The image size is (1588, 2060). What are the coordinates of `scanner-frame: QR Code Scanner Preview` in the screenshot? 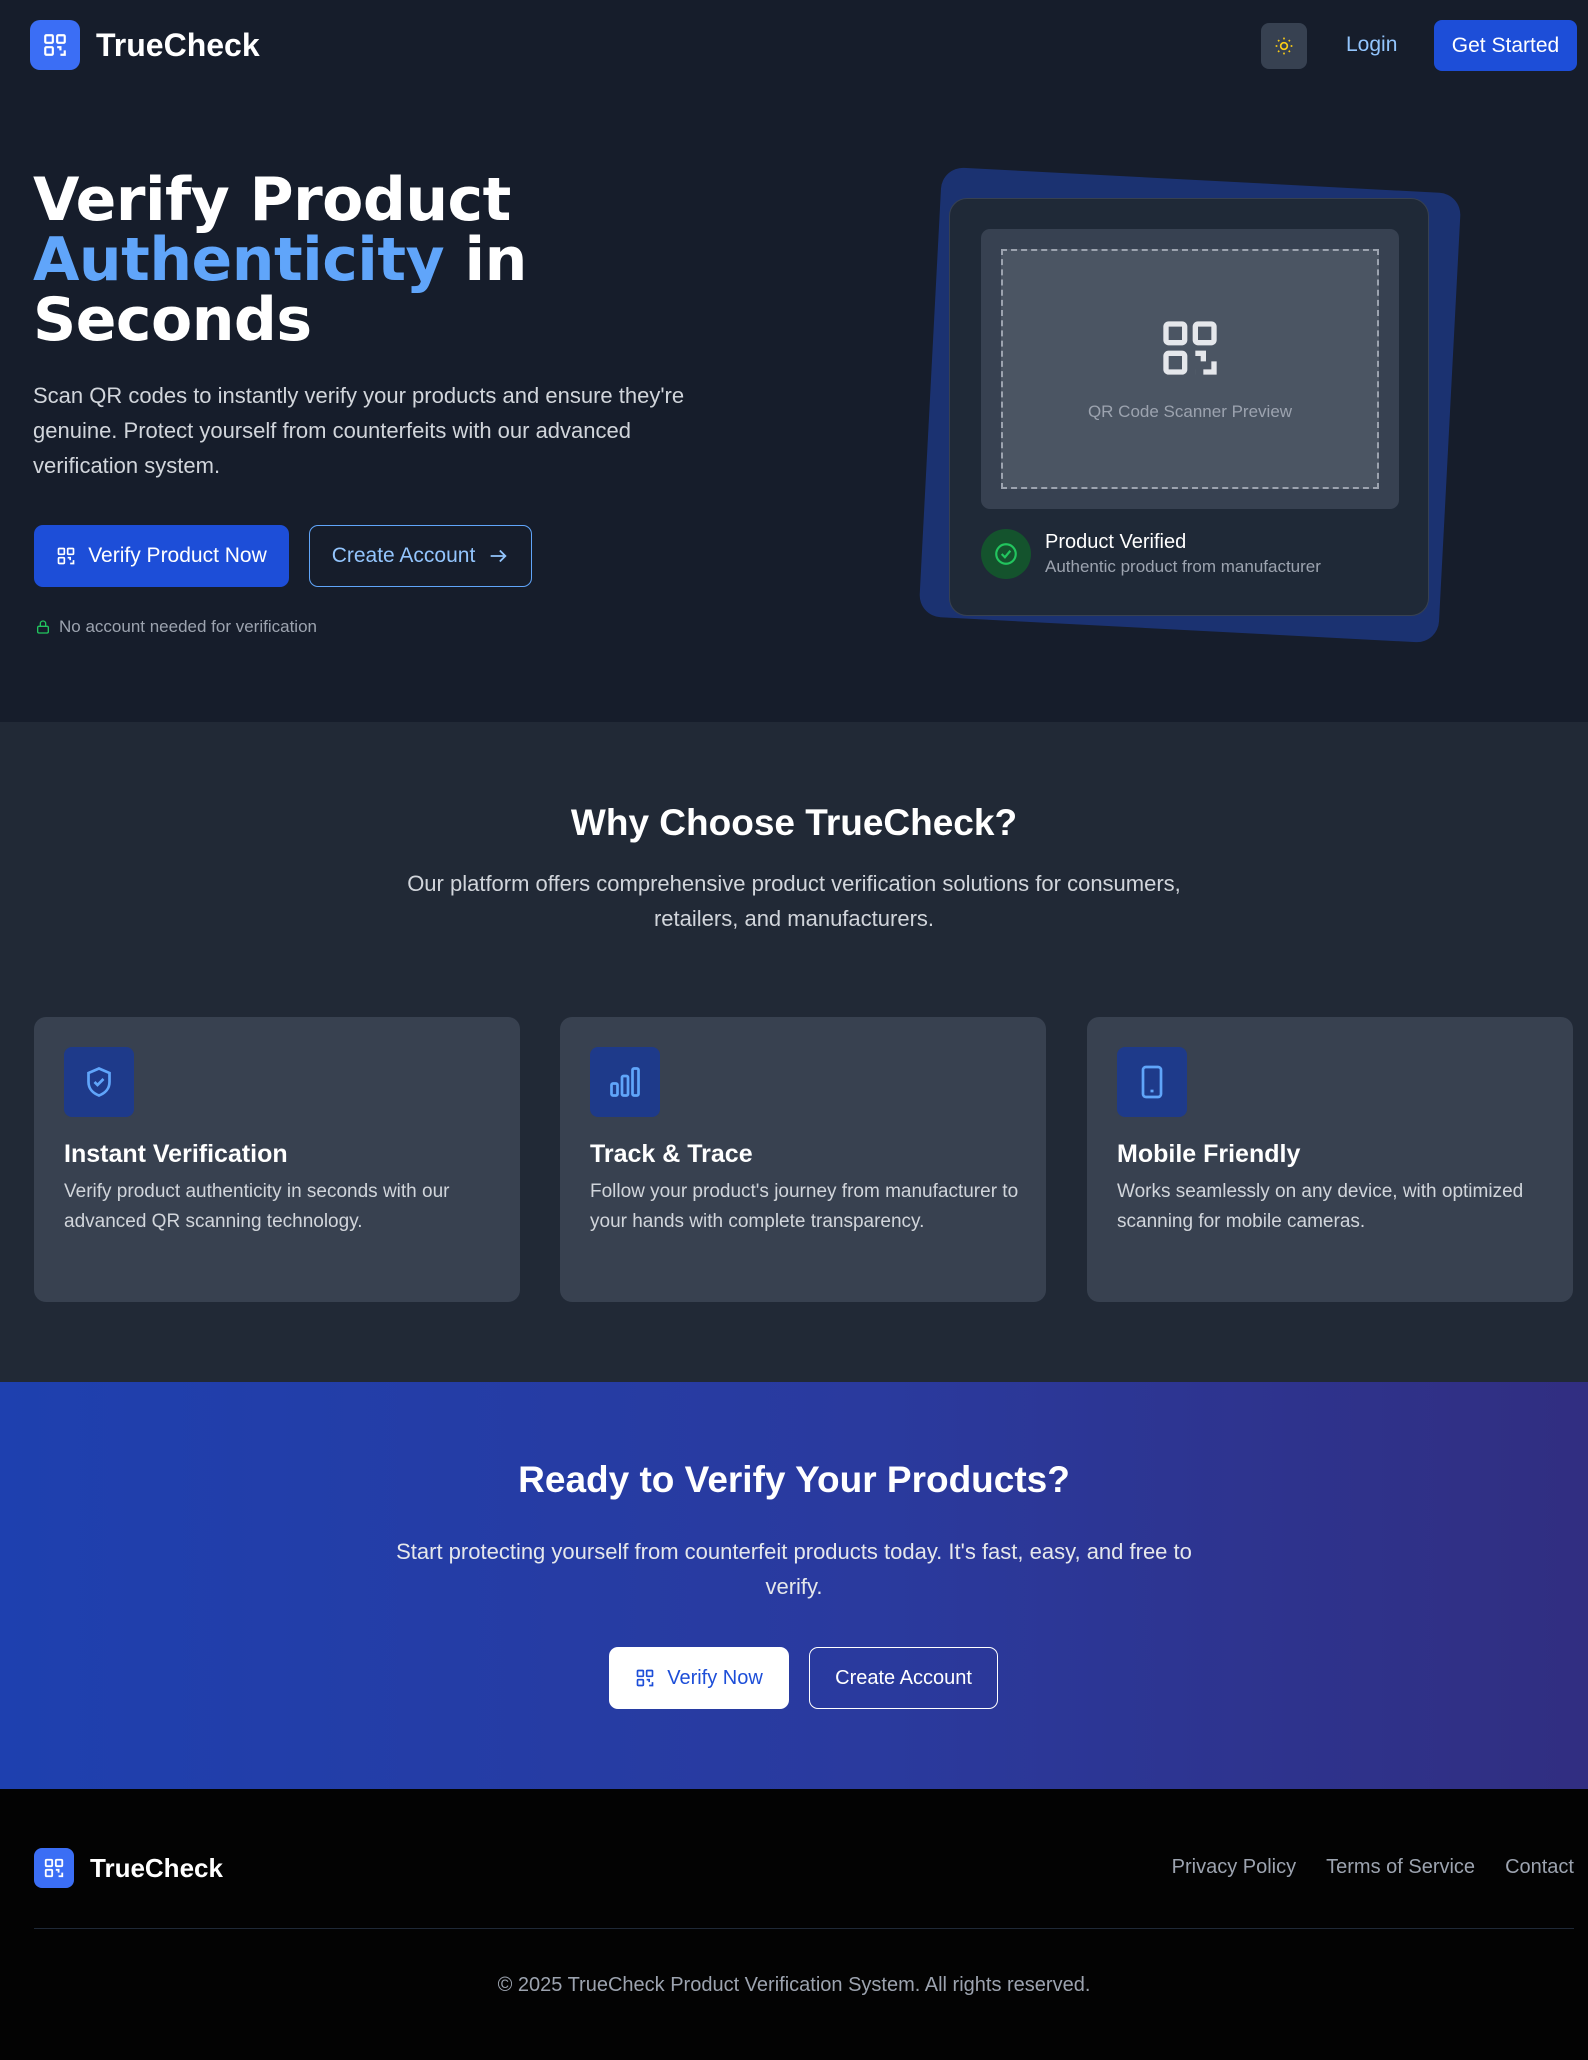 It's located at (1190, 369).